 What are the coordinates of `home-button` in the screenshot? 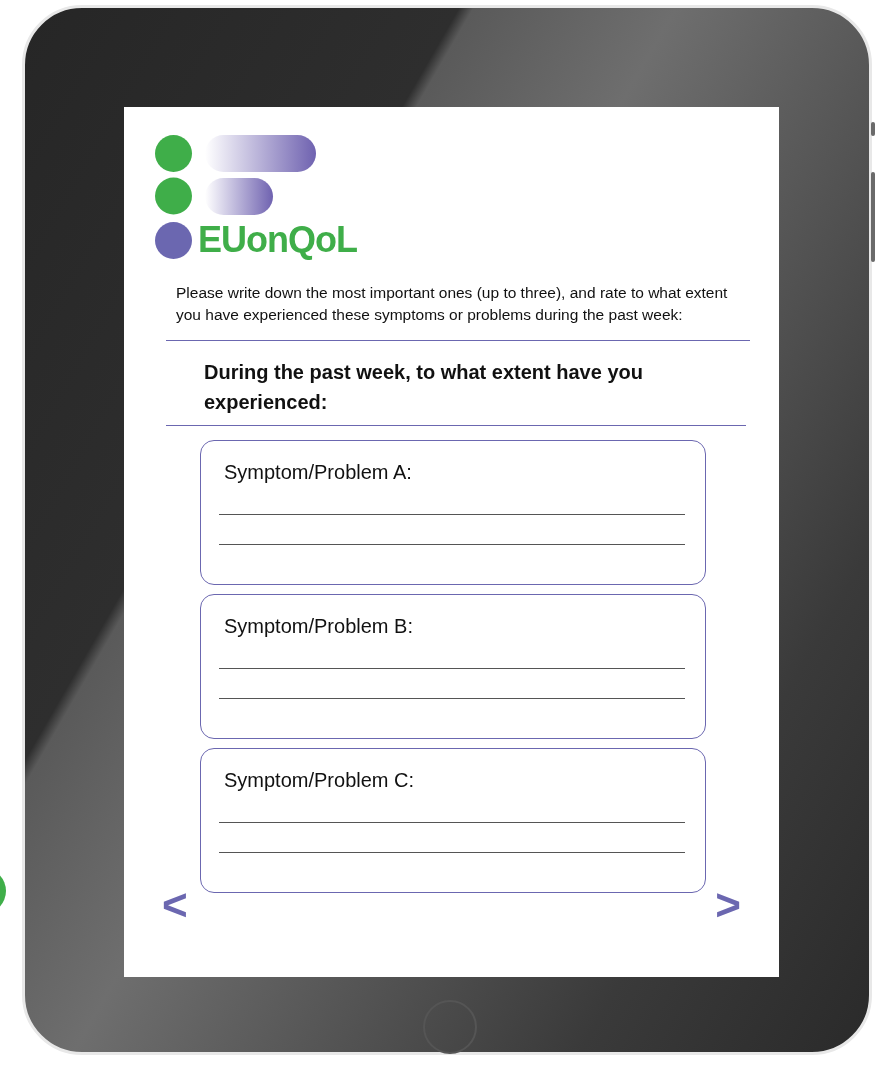 It's located at (450, 1027).